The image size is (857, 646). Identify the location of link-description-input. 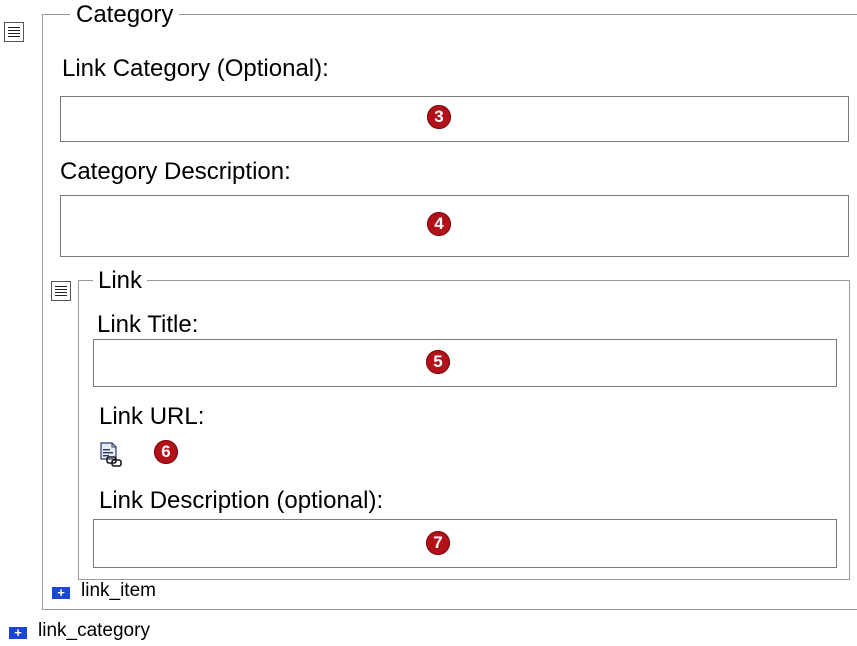
(465, 543).